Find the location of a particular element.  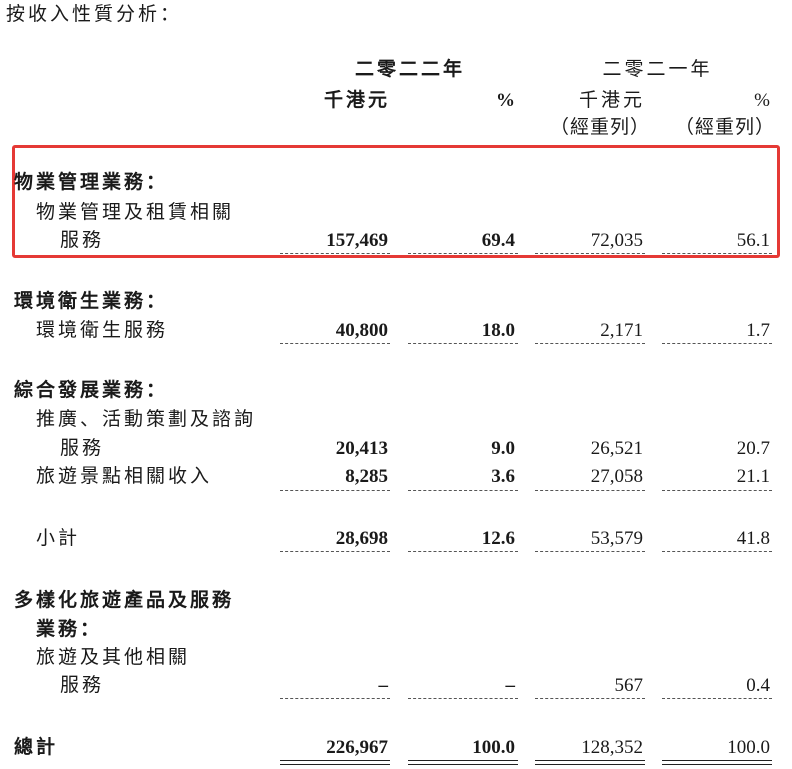

total-value-2022: 226,967 is located at coordinates (357, 747).